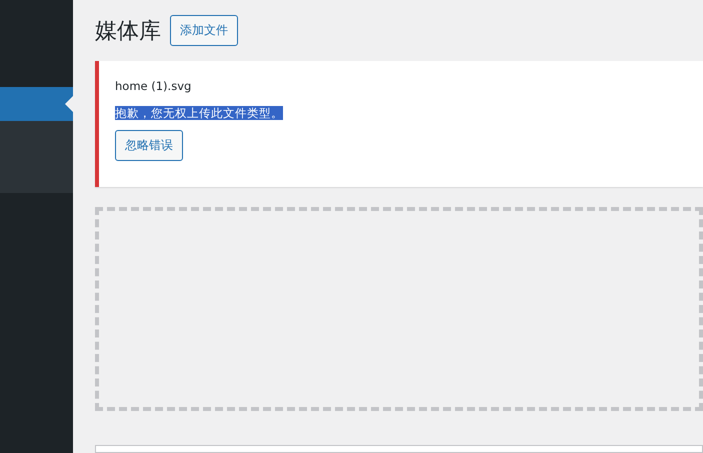  I want to click on error-message: 抱歉，您无权上传此文件类型。, so click(199, 113).